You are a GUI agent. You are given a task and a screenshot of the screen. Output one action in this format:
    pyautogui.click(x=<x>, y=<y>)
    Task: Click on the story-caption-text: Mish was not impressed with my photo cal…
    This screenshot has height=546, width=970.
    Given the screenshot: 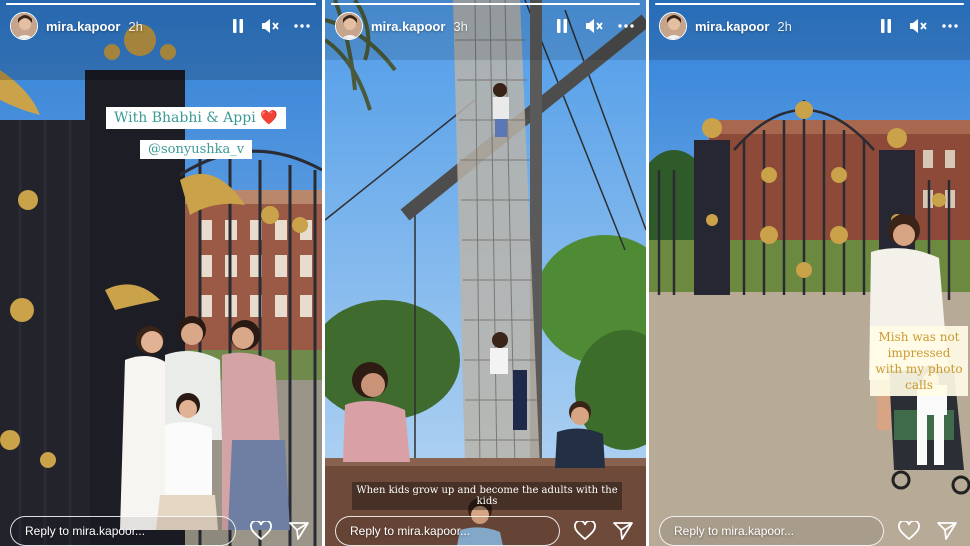 What is the action you would take?
    pyautogui.click(x=919, y=361)
    